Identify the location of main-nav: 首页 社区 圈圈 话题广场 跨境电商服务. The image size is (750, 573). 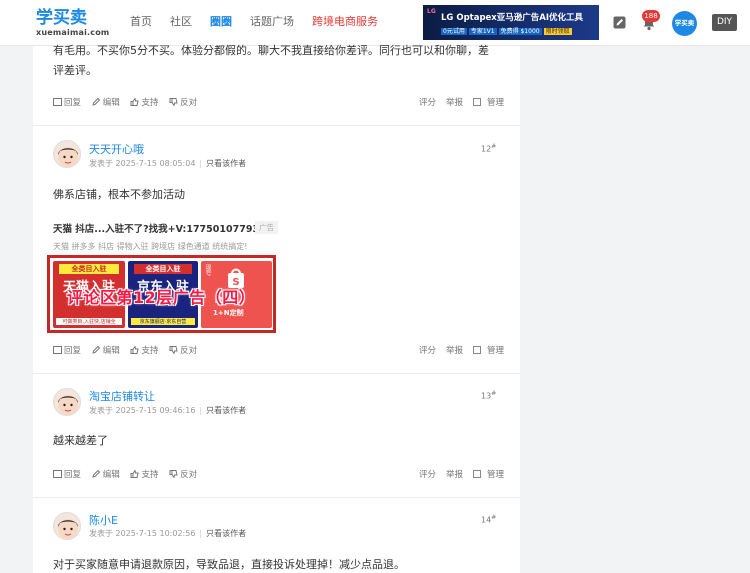
(263, 23).